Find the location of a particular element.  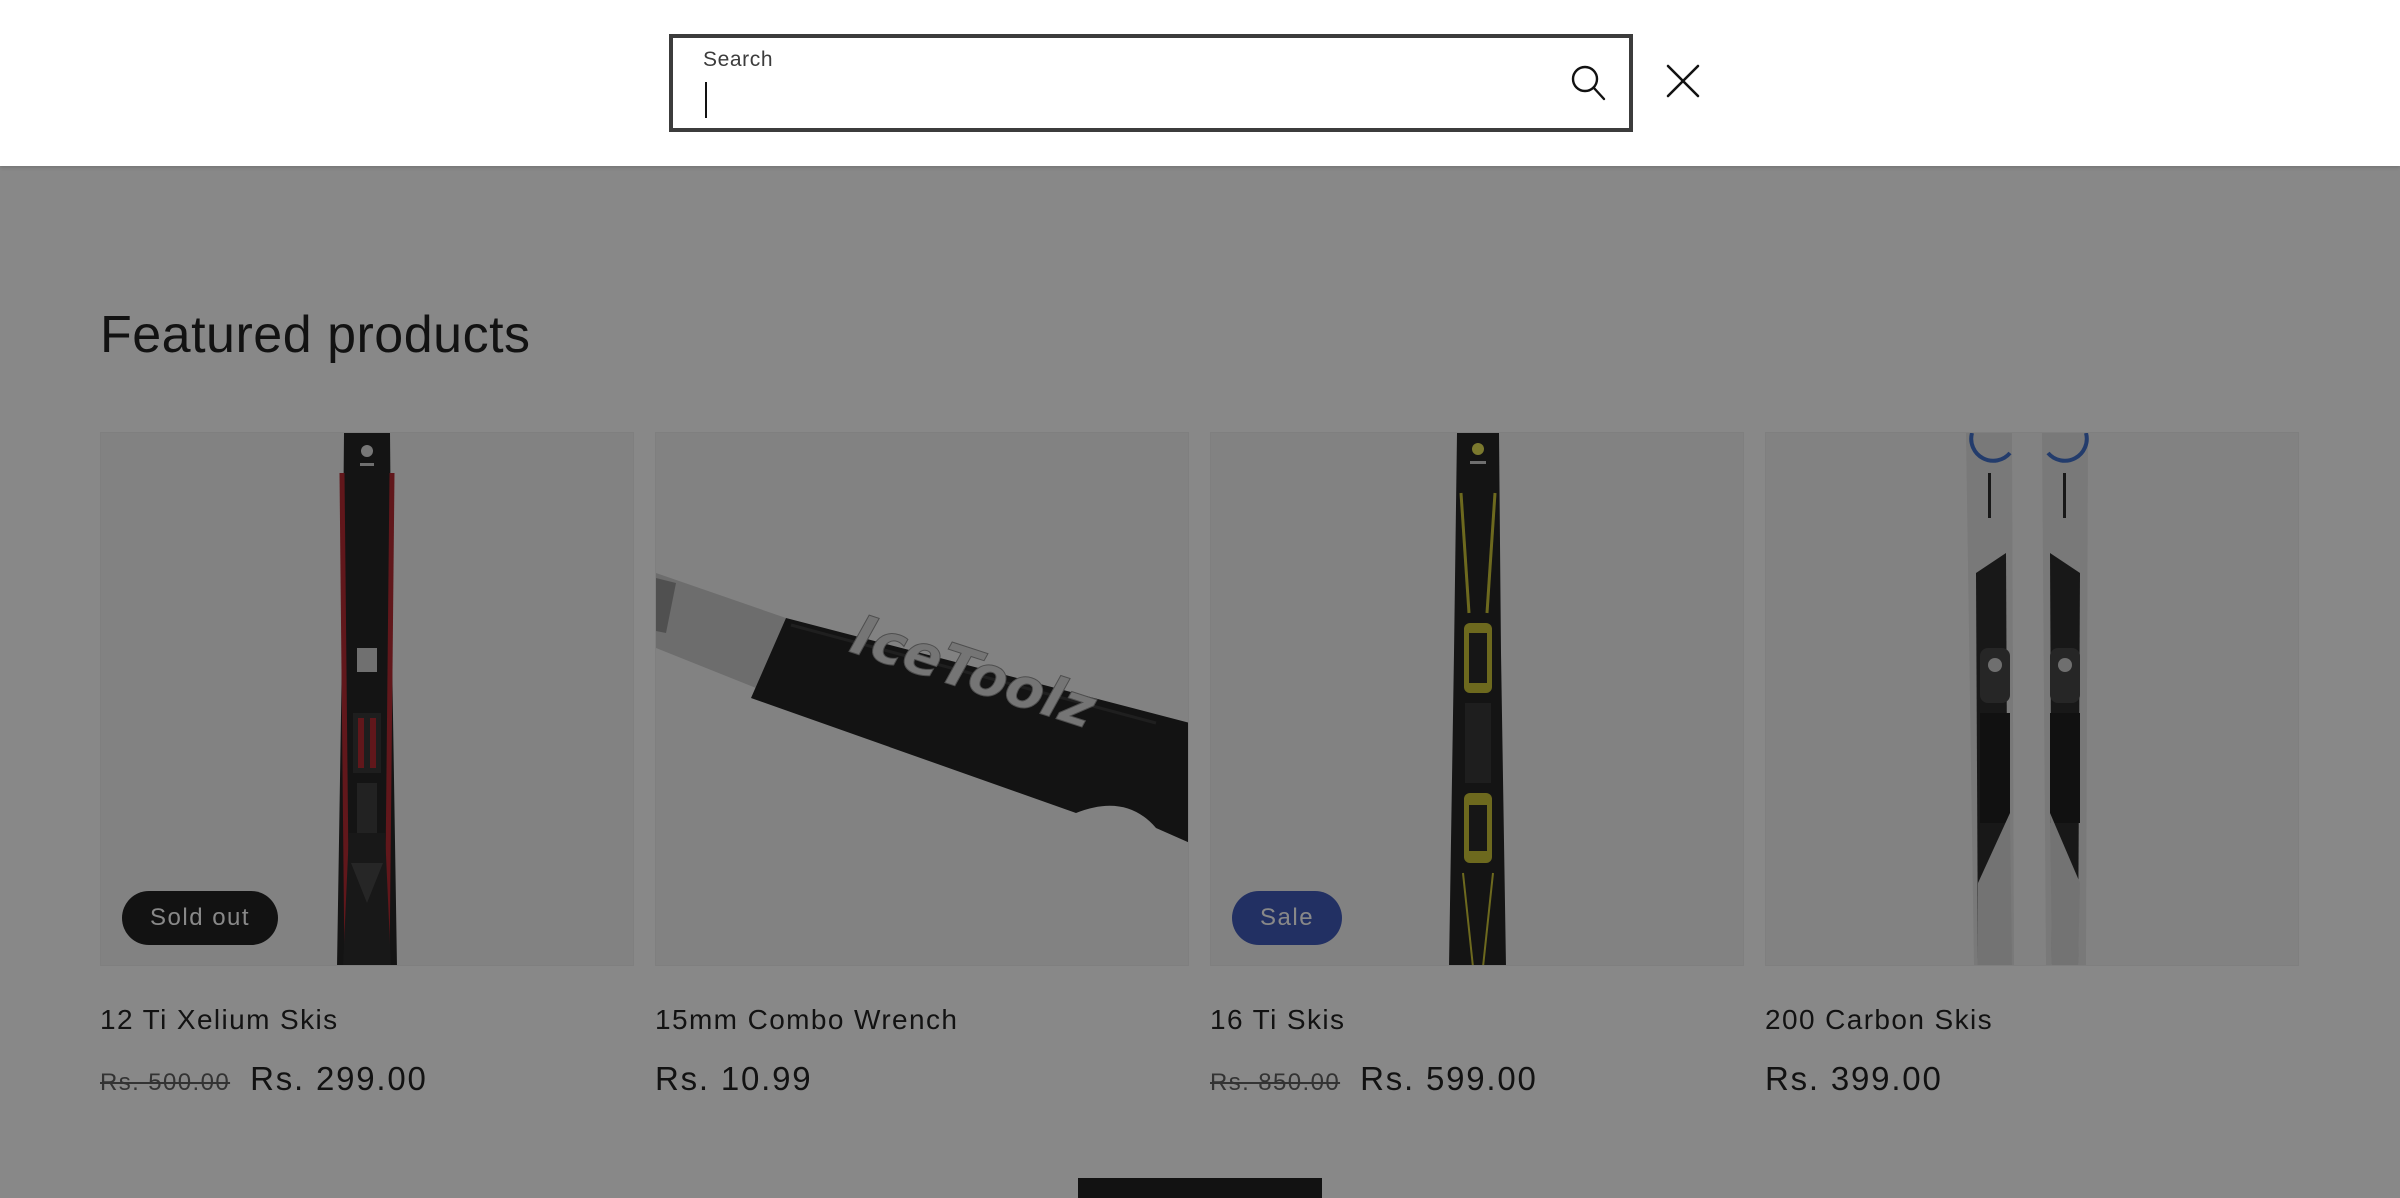

text-caret is located at coordinates (706, 100).